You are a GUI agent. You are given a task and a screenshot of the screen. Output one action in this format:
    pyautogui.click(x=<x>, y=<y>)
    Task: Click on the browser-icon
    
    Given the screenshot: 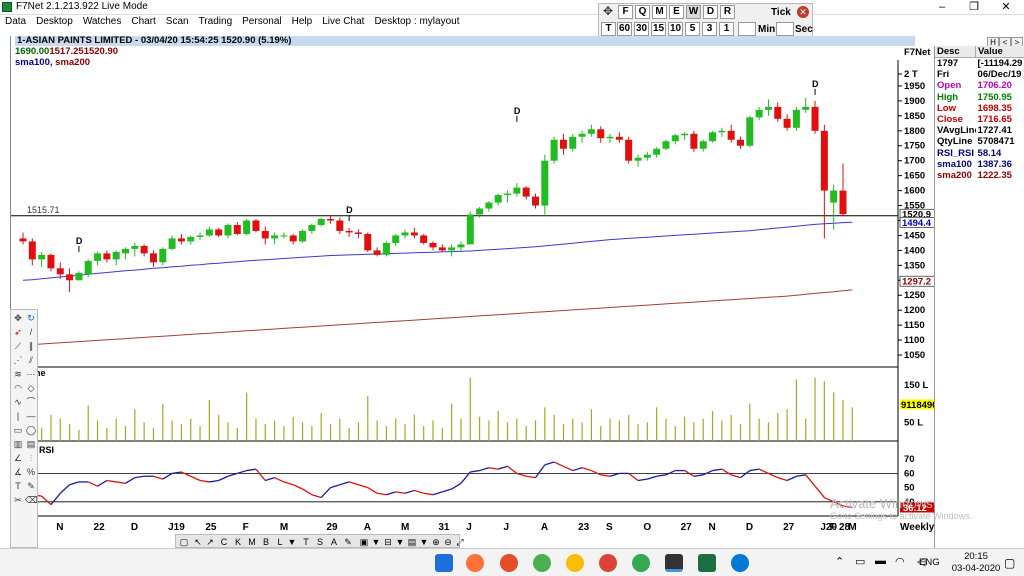 What is the action you would take?
    pyautogui.click(x=509, y=563)
    